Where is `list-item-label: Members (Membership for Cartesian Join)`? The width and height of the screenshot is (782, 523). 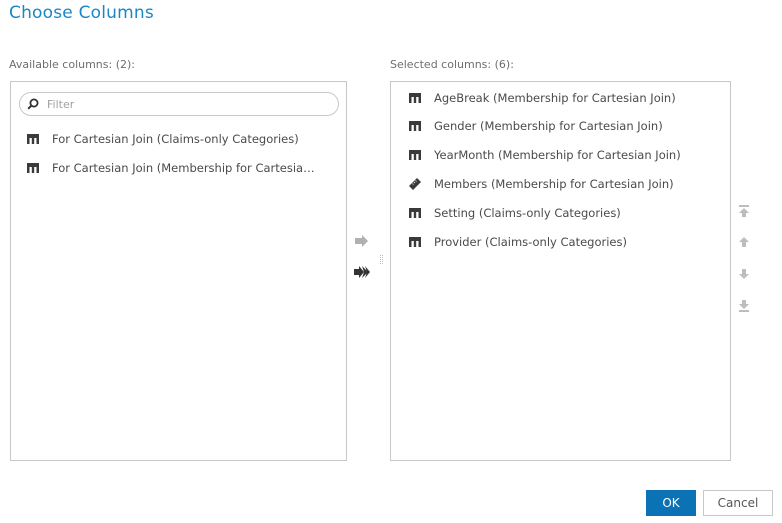
list-item-label: Members (Membership for Cartesian Join) is located at coordinates (554, 184).